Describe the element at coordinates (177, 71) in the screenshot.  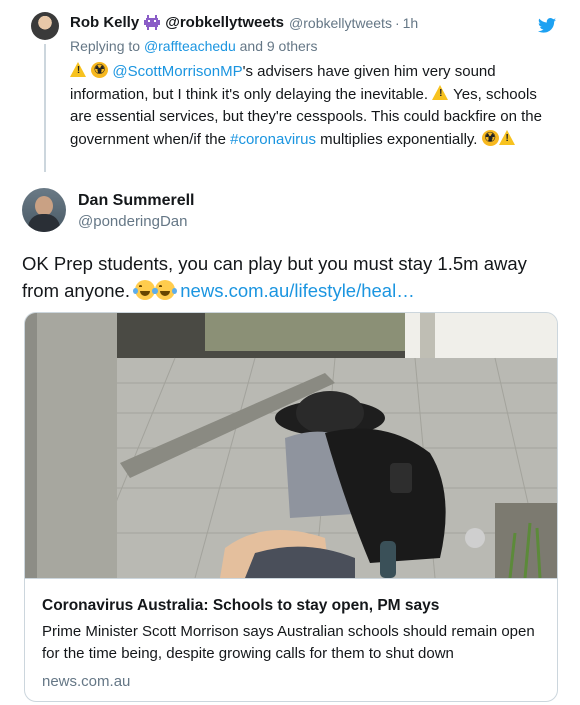
I see `mention-link: @ScottMorrisonMP` at that location.